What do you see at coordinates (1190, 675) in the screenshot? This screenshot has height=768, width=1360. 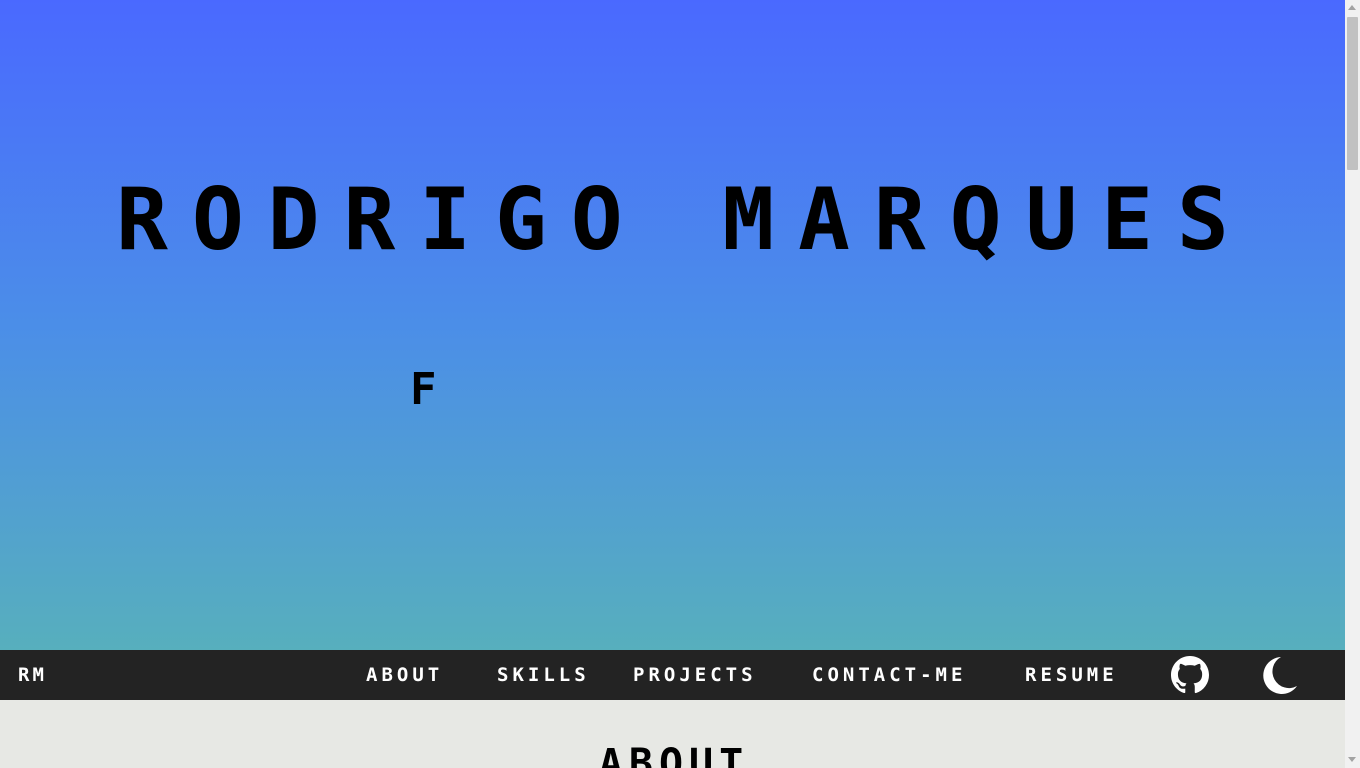 I see `github-icon` at bounding box center [1190, 675].